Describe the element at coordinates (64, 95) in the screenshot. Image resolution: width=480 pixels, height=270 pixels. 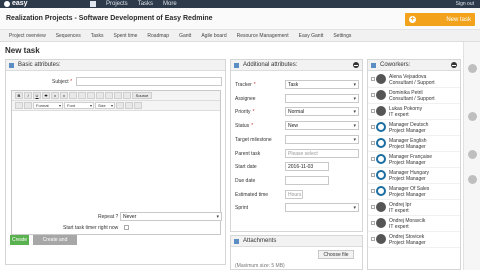
I see `superscript-button: x` at that location.